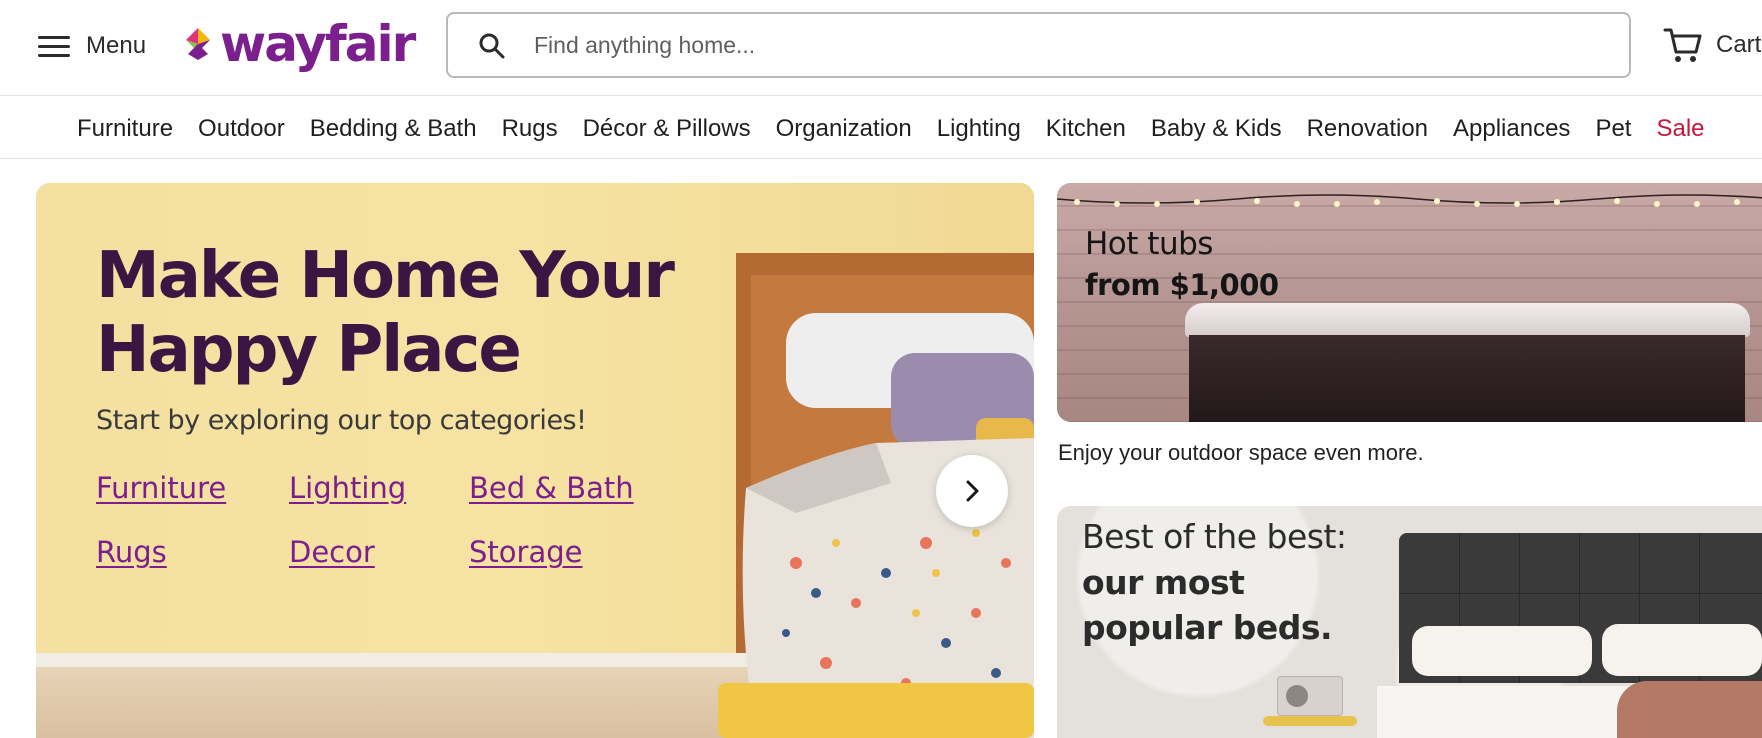 This screenshot has width=1762, height=738. What do you see at coordinates (1682, 650) in the screenshot?
I see `bed-pillow-right` at bounding box center [1682, 650].